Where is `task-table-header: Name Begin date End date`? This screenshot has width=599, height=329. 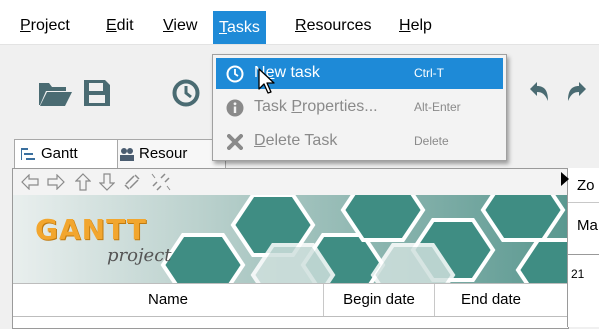 task-table-header: Name Begin date End date is located at coordinates (290, 300).